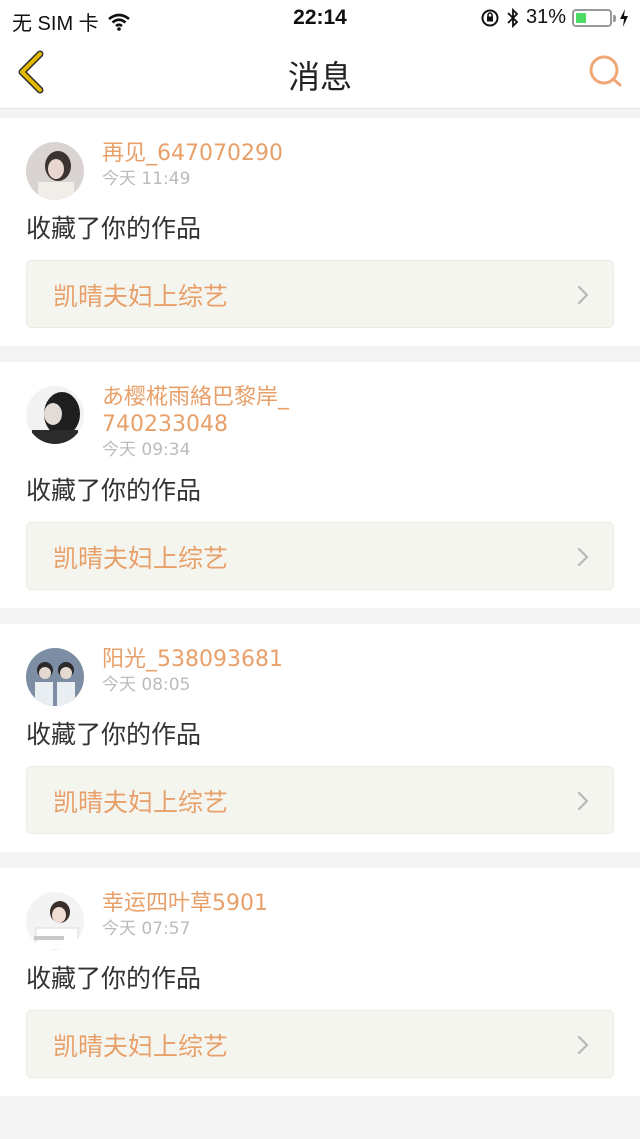 Image resolution: width=640 pixels, height=1139 pixels. I want to click on message-meta: 阳光_538093681 今天 08:05, so click(192, 671).